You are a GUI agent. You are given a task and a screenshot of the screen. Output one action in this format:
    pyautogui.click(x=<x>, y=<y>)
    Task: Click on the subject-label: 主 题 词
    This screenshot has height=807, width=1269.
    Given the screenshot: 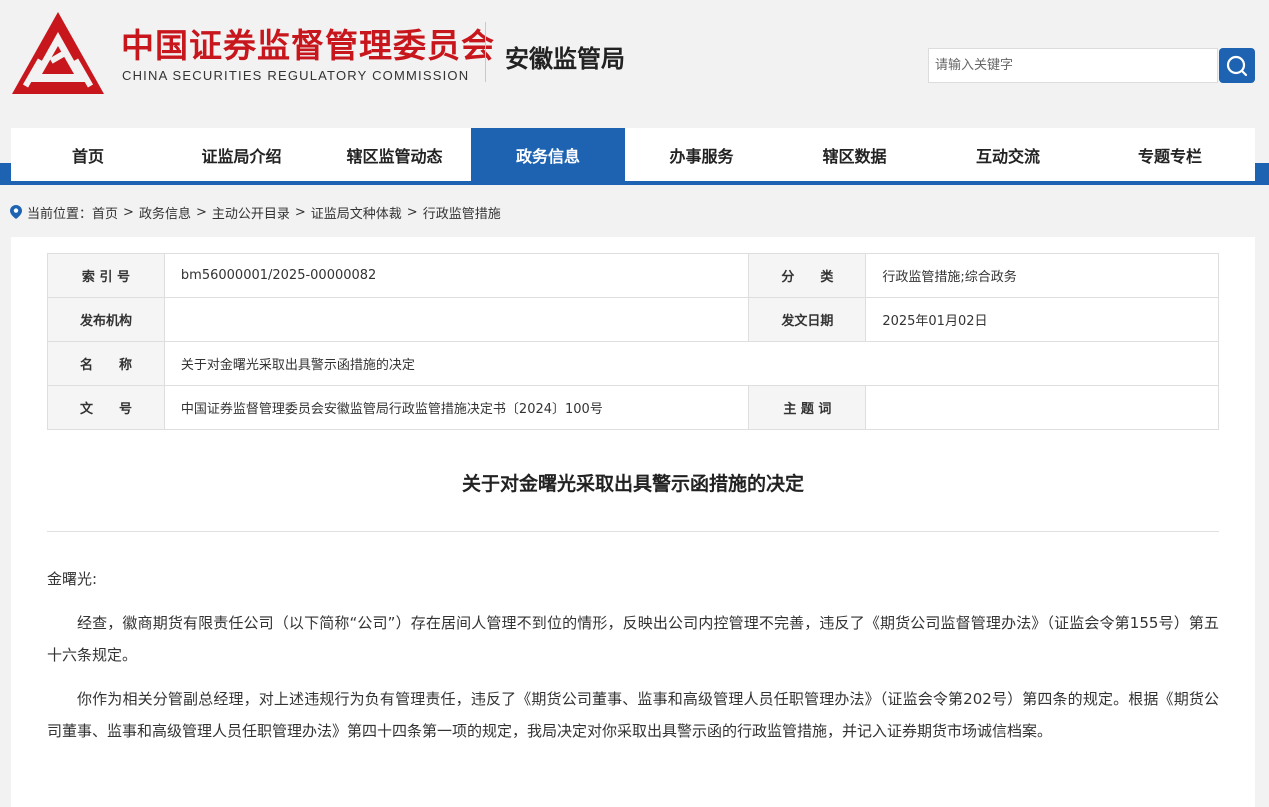 What is the action you would take?
    pyautogui.click(x=807, y=407)
    